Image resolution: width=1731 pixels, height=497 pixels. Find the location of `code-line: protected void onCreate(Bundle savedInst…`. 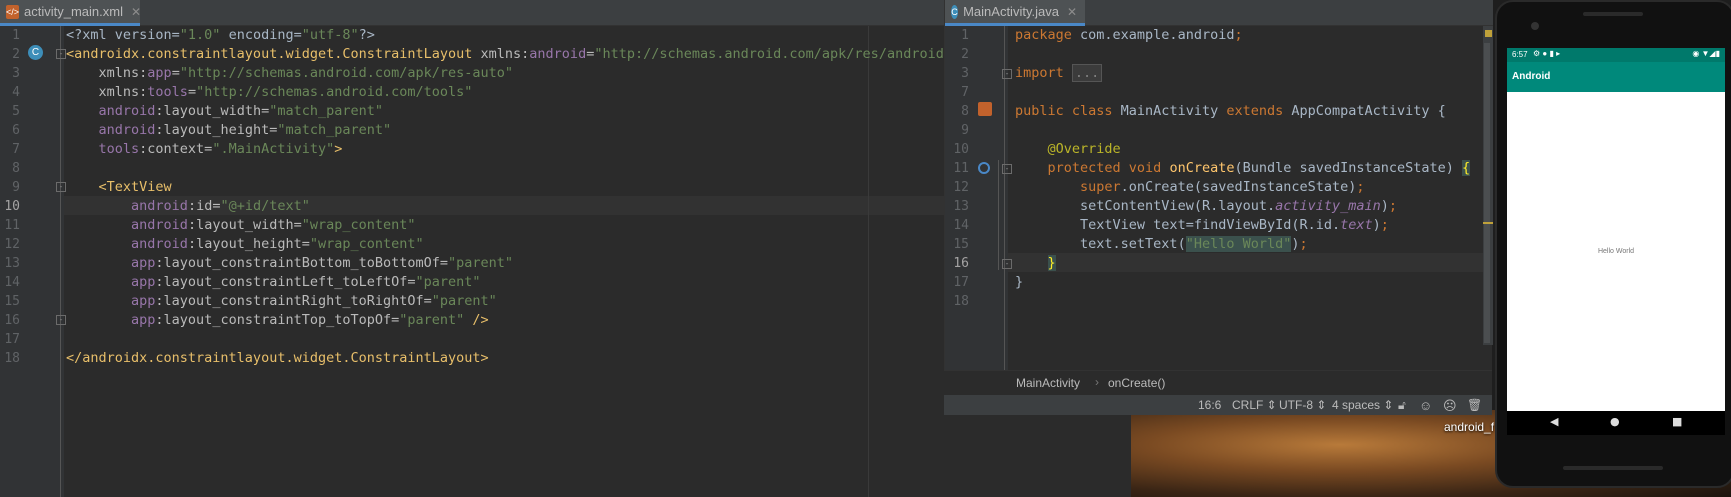

code-line: protected void onCreate(Bundle savedInst… is located at coordinates (1243, 168).